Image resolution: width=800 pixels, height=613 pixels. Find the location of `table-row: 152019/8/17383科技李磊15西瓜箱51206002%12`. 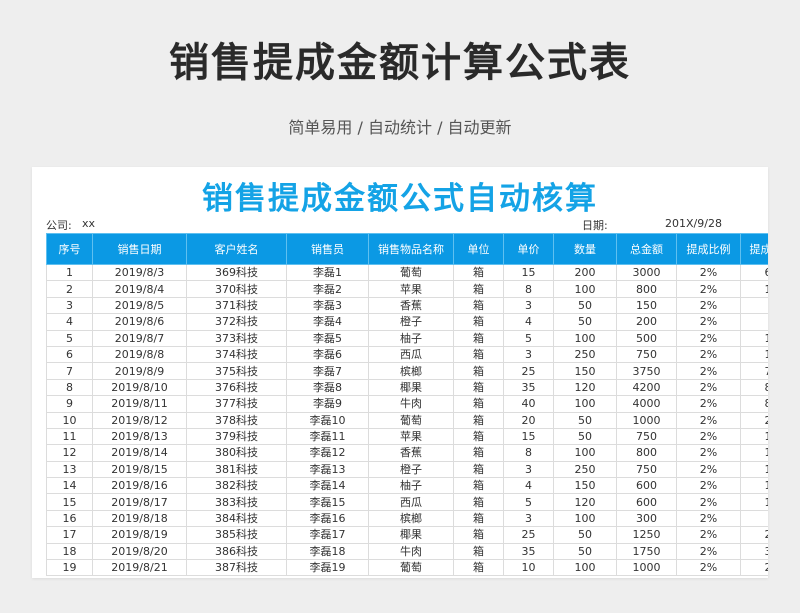

table-row: 152019/8/17383科技李磊15西瓜箱51206002%12 is located at coordinates (407, 502).